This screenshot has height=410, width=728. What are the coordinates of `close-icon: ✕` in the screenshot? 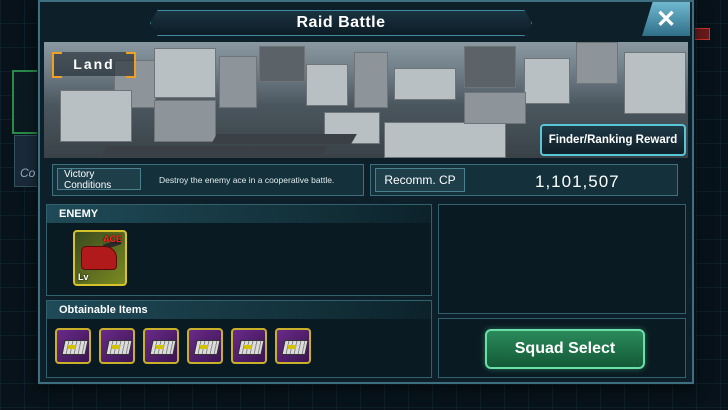 It's located at (666, 19).